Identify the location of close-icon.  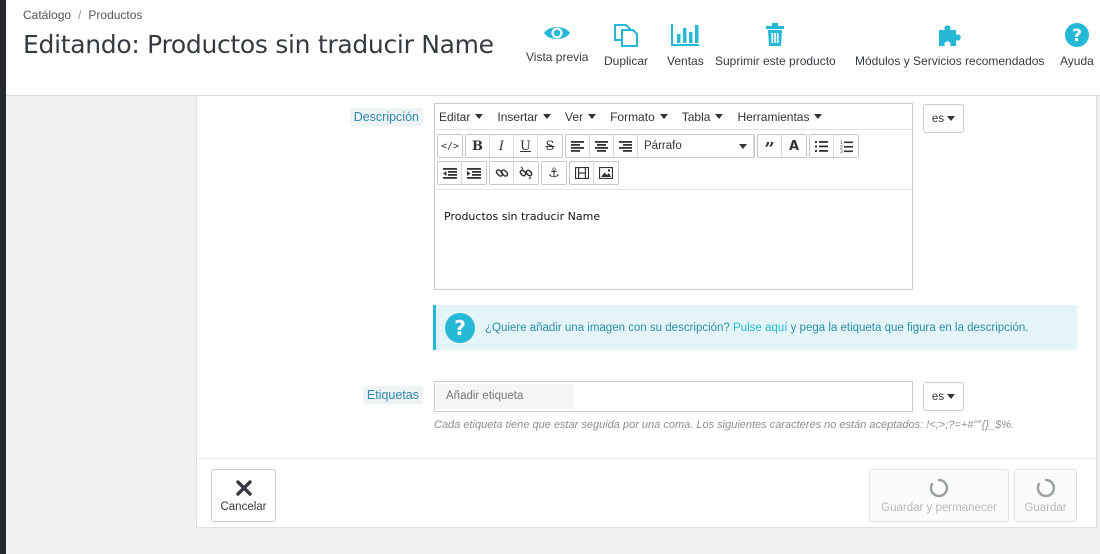
(243, 487).